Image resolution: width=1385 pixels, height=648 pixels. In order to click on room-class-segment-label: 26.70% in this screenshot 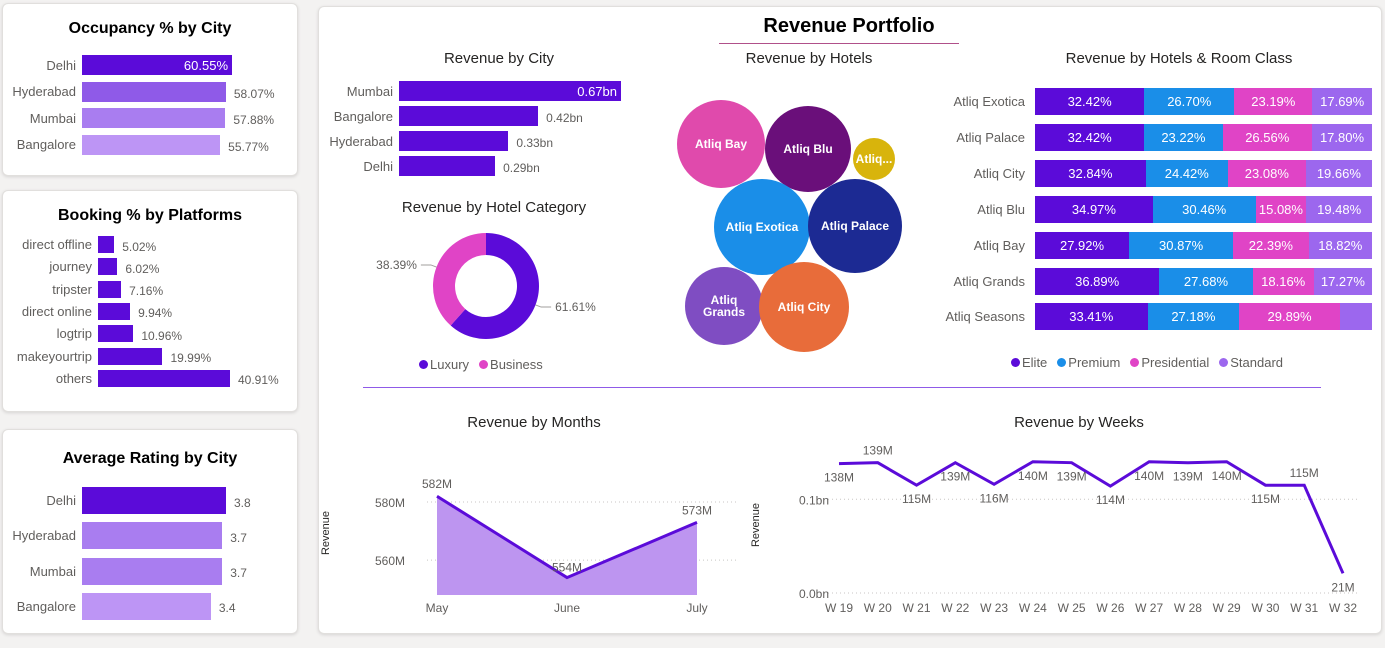, I will do `click(1189, 101)`.